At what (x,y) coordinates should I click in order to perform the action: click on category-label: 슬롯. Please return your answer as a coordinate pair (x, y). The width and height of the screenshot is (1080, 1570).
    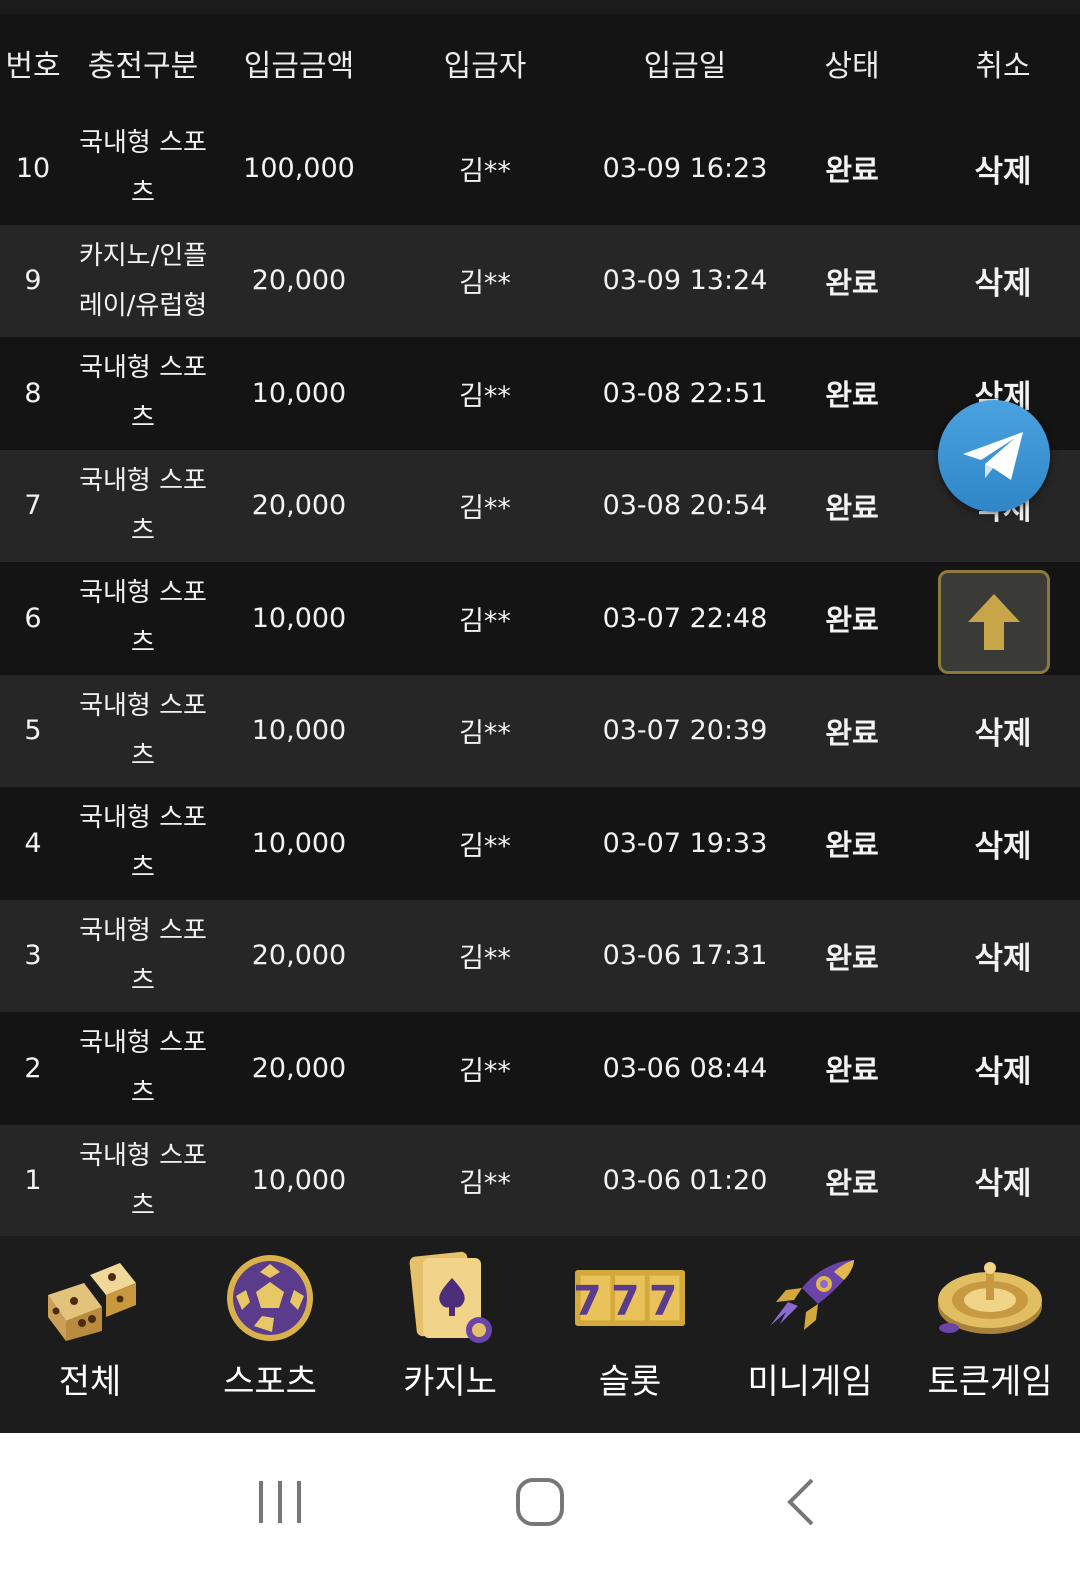
    Looking at the image, I should click on (630, 1382).